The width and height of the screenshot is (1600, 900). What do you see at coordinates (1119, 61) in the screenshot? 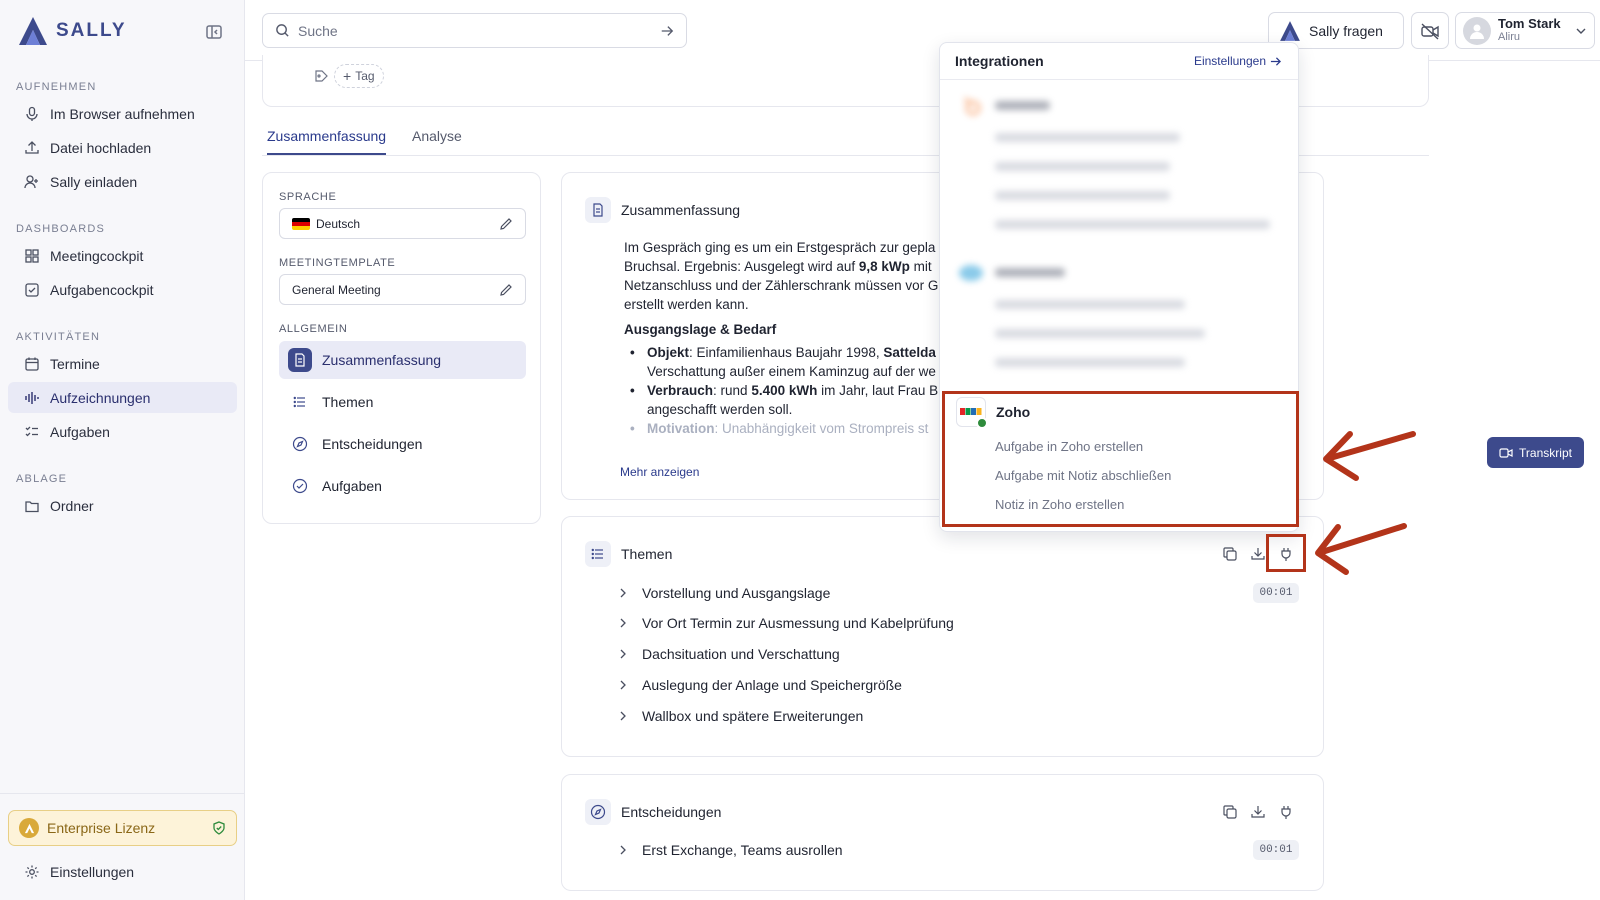
I see `integrations-header: Integrationen Einstellungen` at bounding box center [1119, 61].